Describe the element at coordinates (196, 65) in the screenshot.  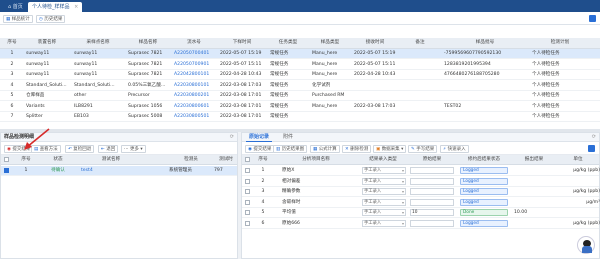
I see `table-cell: A22050700901` at that location.